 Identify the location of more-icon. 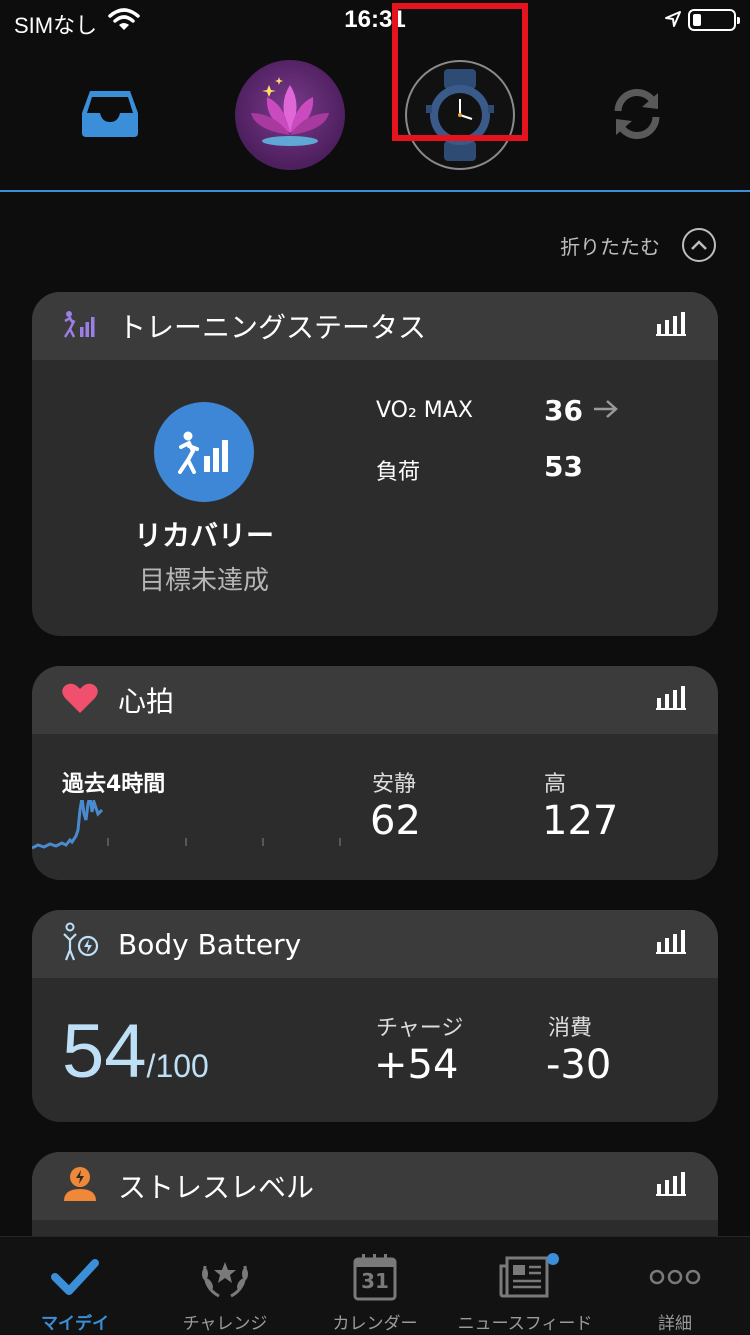
(675, 1277).